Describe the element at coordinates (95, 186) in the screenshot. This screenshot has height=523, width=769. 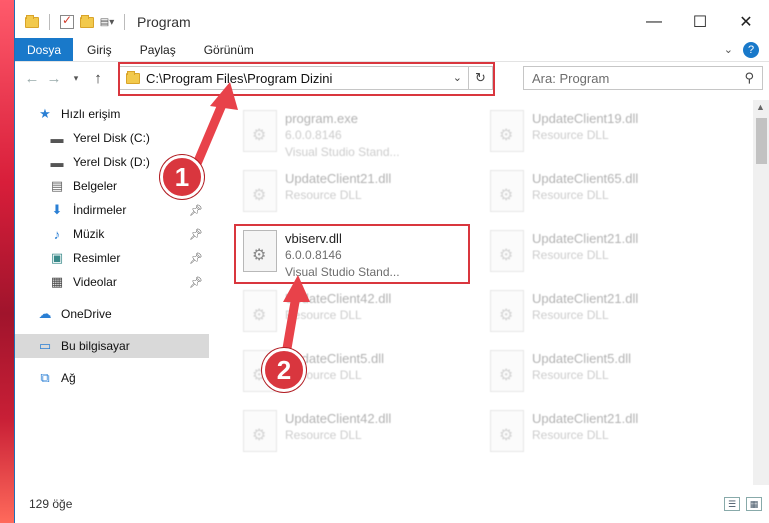
I see `sidebar-item-label: Belgeler` at that location.